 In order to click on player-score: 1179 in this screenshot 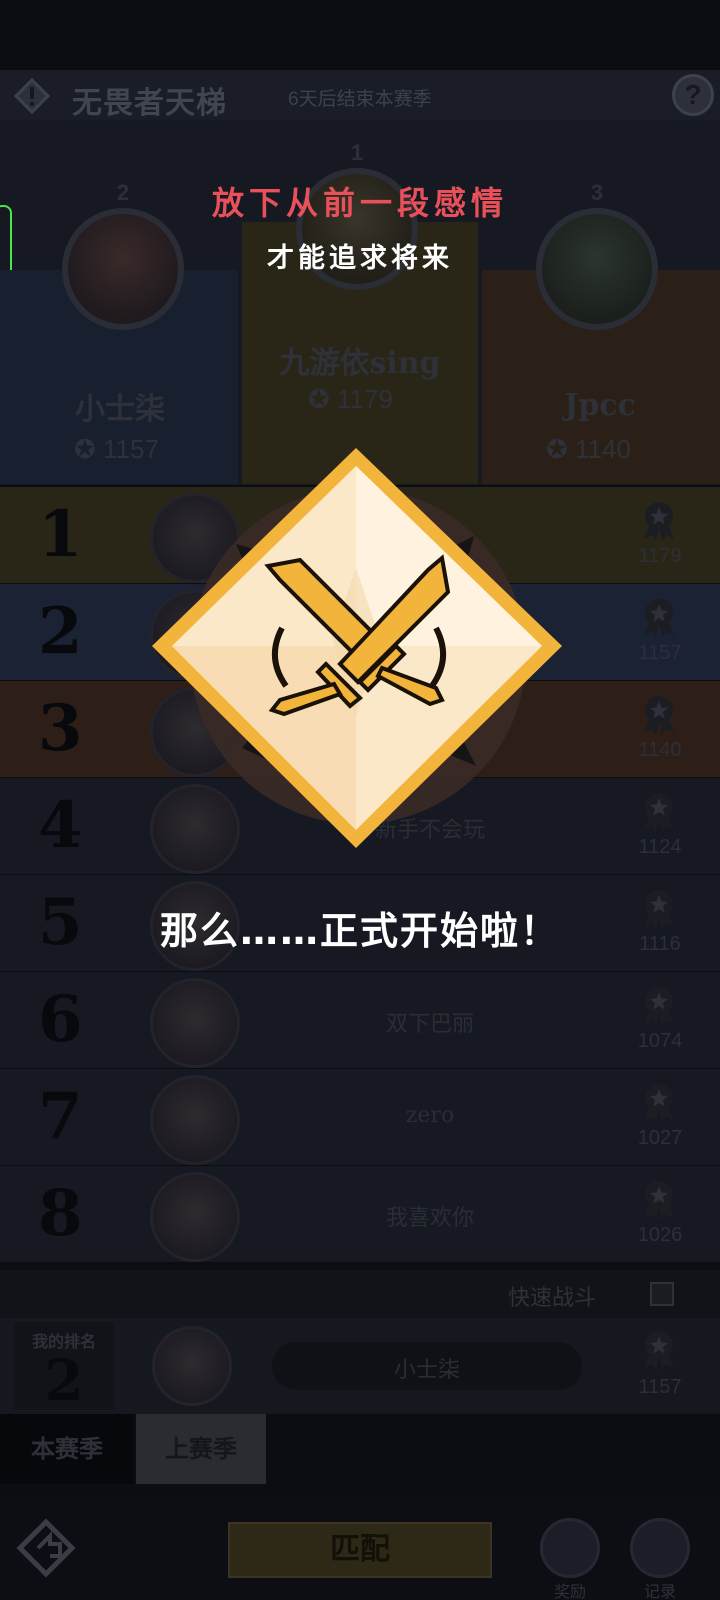, I will do `click(660, 556)`.